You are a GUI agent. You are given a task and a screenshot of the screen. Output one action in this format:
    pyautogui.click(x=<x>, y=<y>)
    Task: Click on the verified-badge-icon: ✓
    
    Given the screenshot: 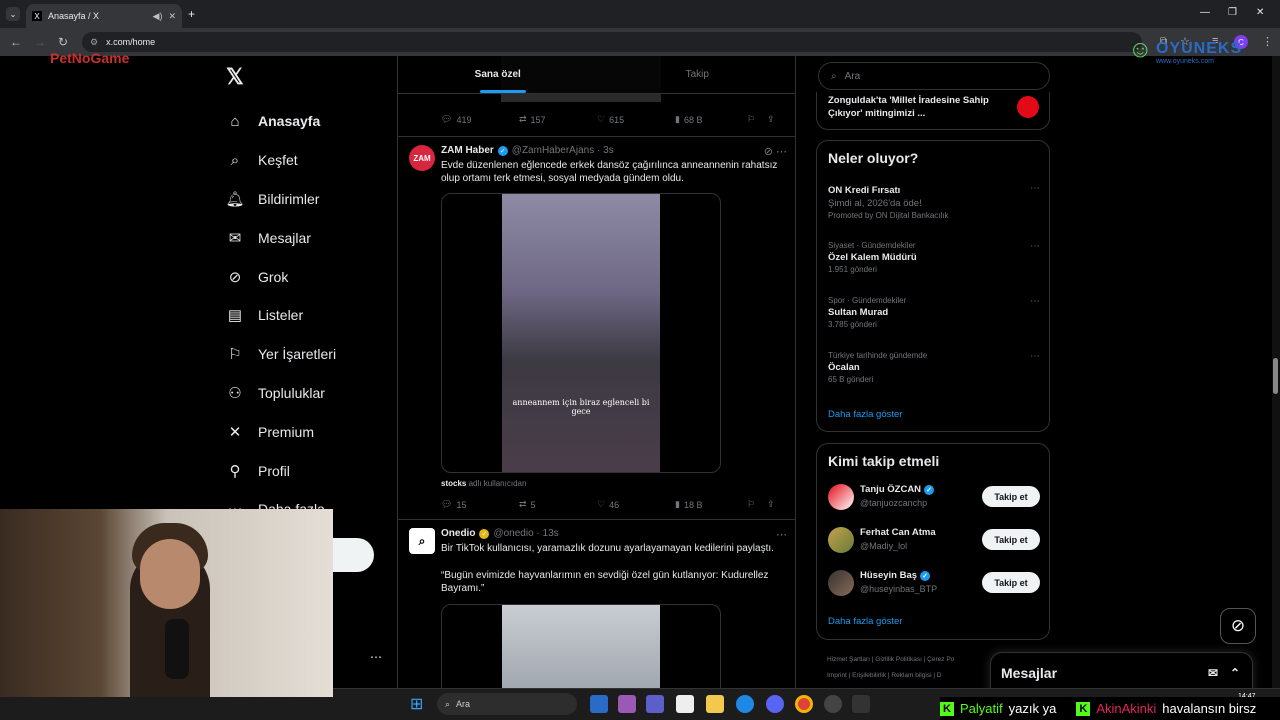 What is the action you would take?
    pyautogui.click(x=929, y=489)
    